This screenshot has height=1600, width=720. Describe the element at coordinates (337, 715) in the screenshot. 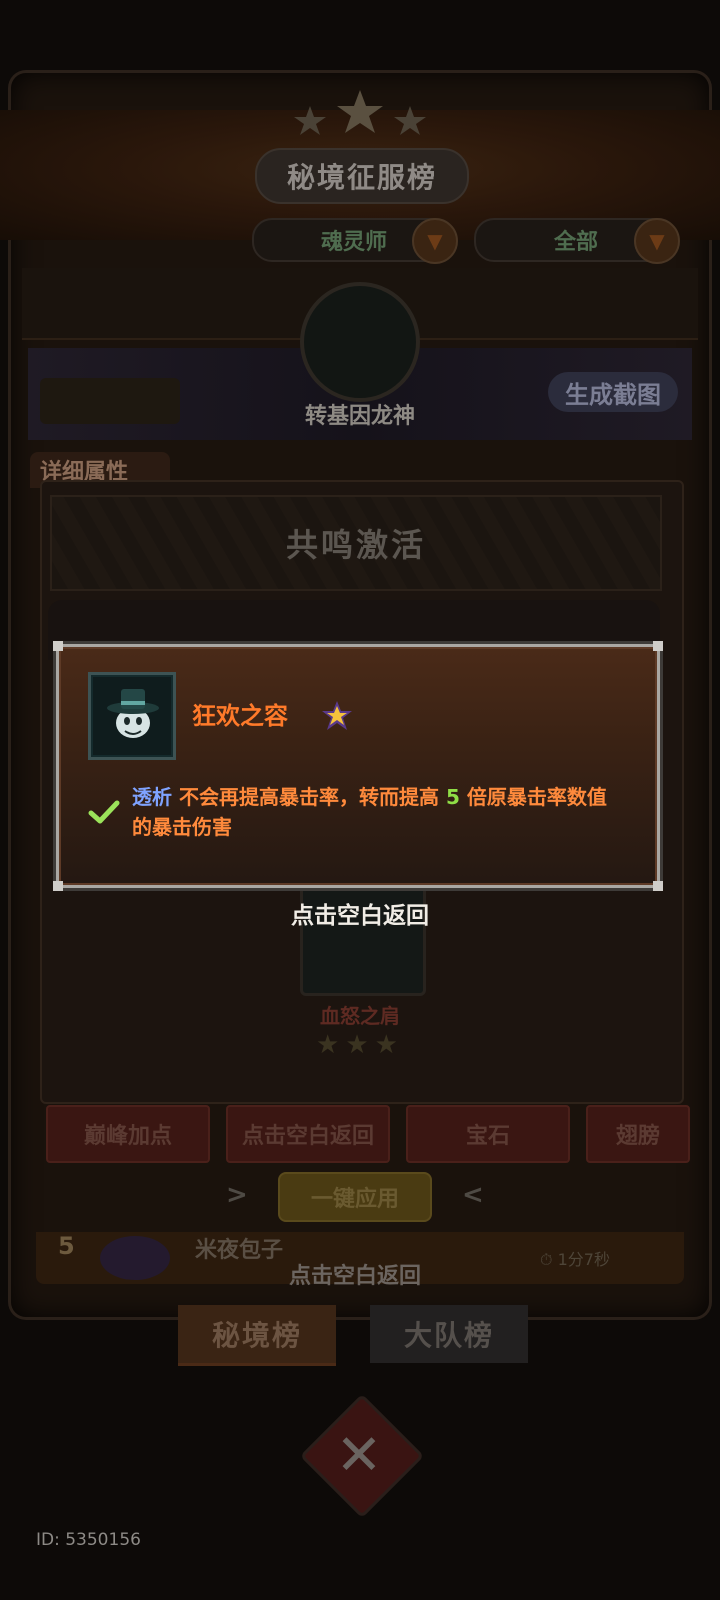

I see `purple-star-icon` at that location.